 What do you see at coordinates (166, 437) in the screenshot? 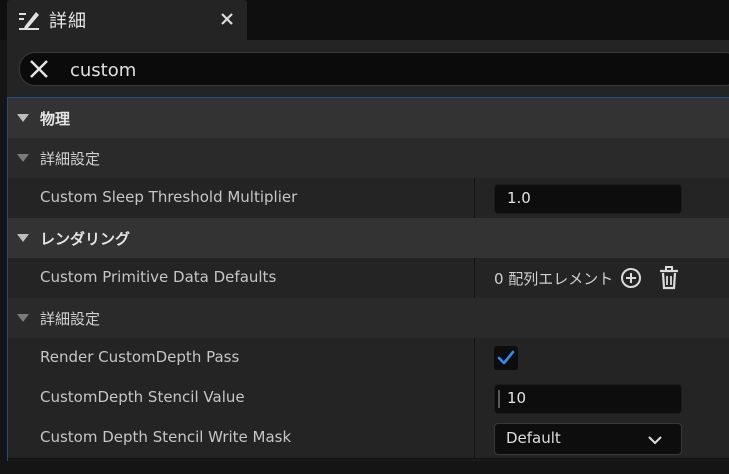
I see `property-label: Custom Depth Stencil Write Mask` at bounding box center [166, 437].